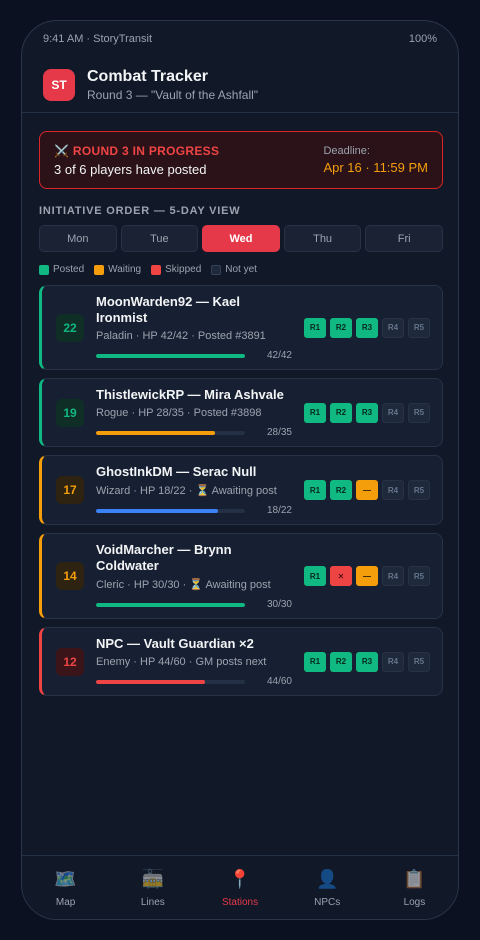 The width and height of the screenshot is (480, 940). Describe the element at coordinates (179, 413) in the screenshot. I see `combatant-meta: Rogue · HP 28/35 · Posted #3898` at that location.